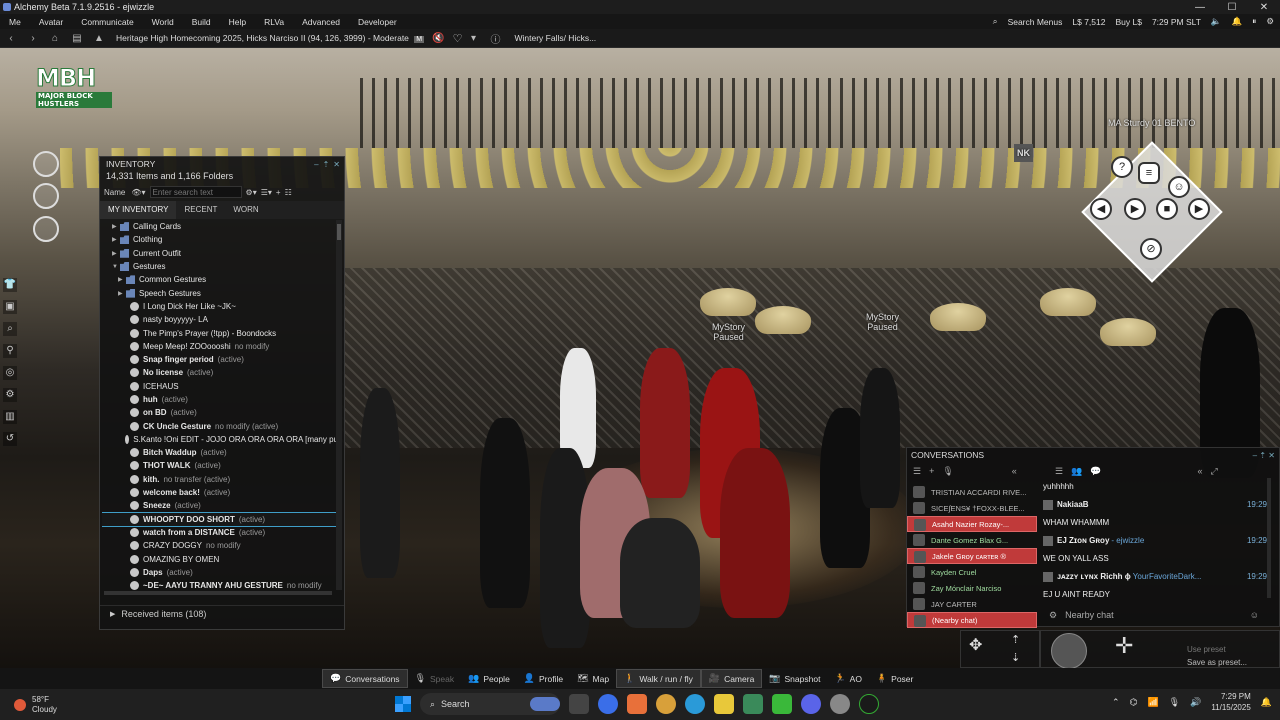 This screenshot has width=1280, height=720. I want to click on hud-nk-logo: NK, so click(1023, 153).